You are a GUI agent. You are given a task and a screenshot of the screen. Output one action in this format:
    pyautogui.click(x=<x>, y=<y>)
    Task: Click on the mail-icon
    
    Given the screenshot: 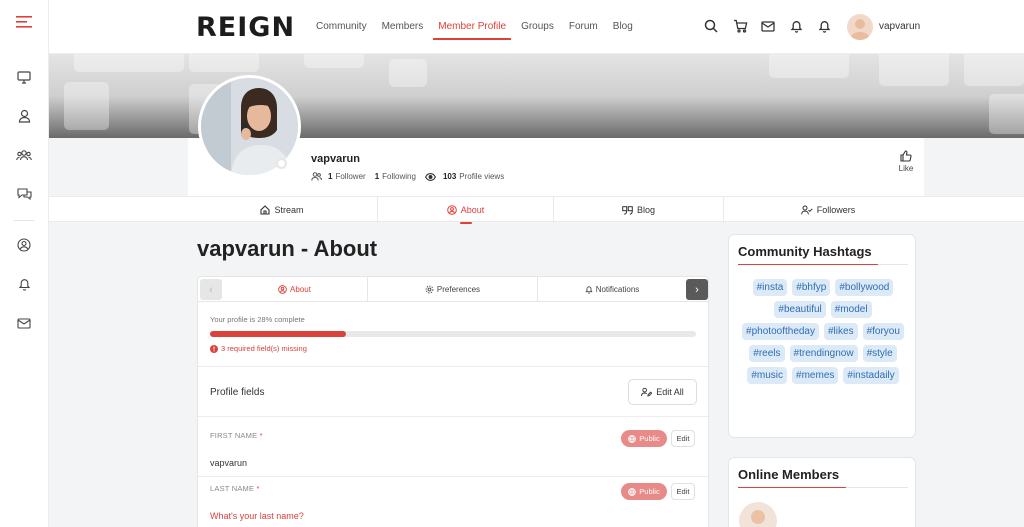 What is the action you would take?
    pyautogui.click(x=24, y=323)
    